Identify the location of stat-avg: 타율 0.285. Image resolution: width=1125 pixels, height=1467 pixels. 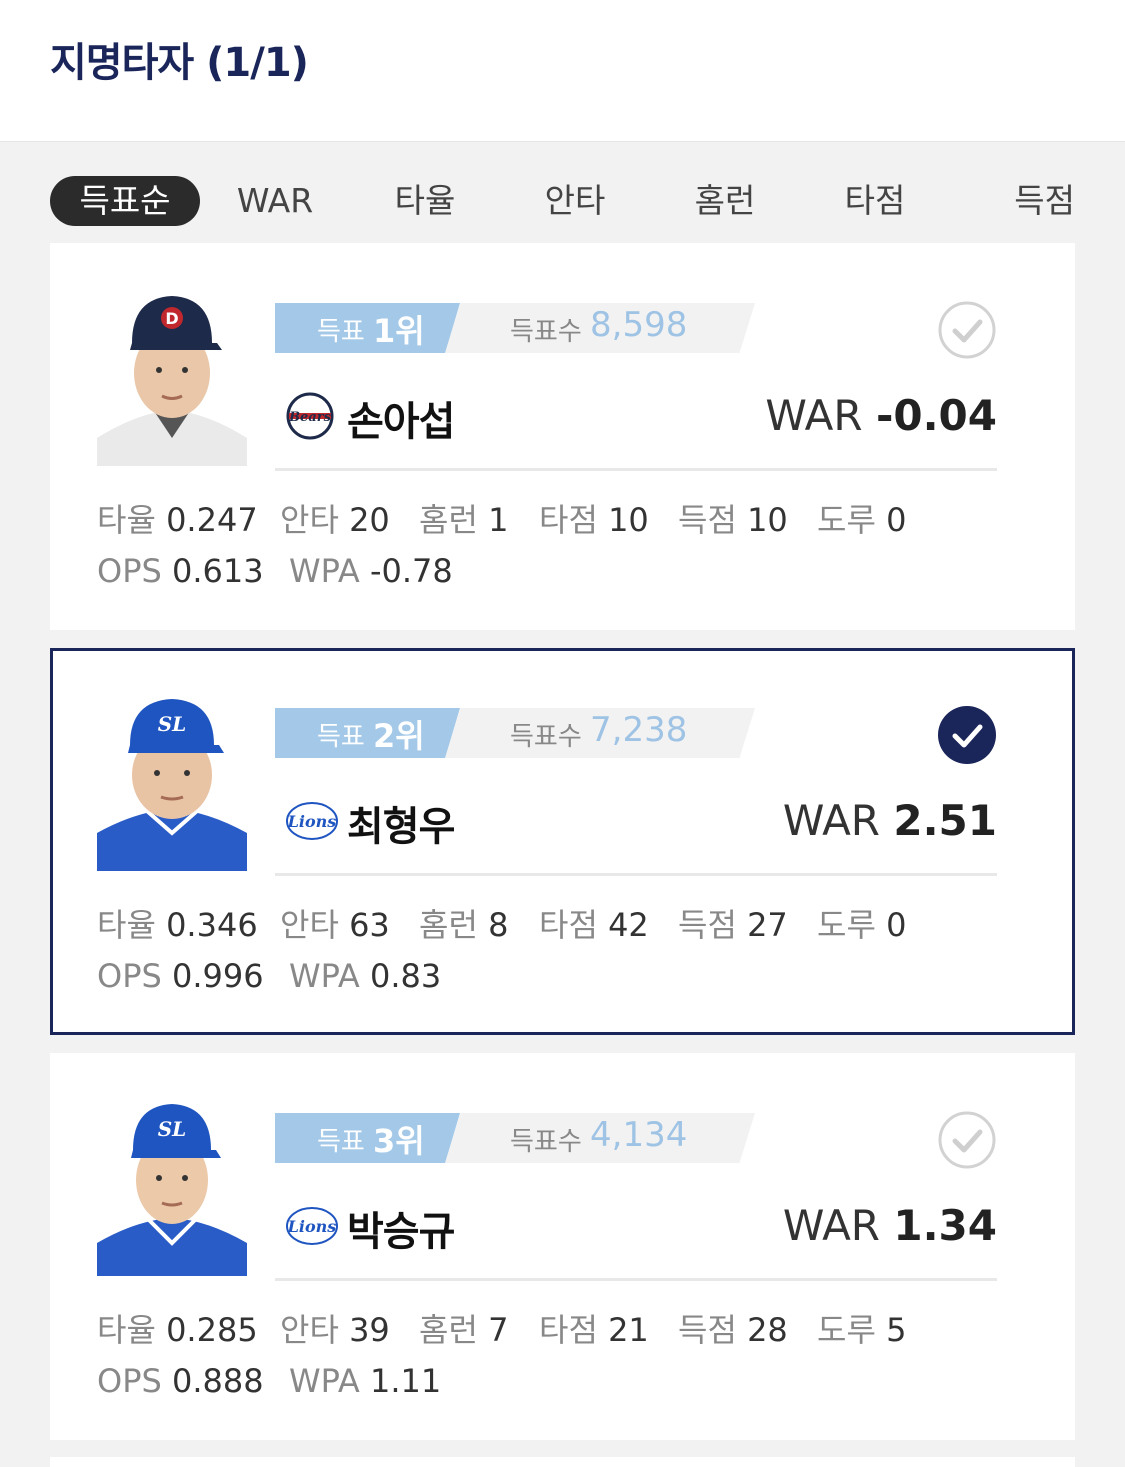
(177, 1330).